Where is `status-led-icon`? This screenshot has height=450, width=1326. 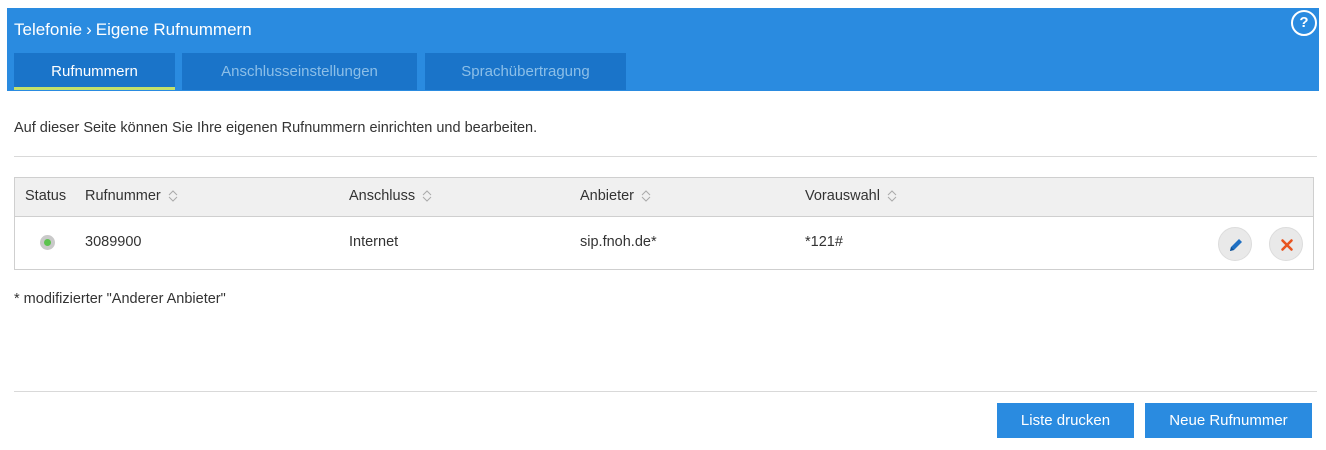 status-led-icon is located at coordinates (47, 242).